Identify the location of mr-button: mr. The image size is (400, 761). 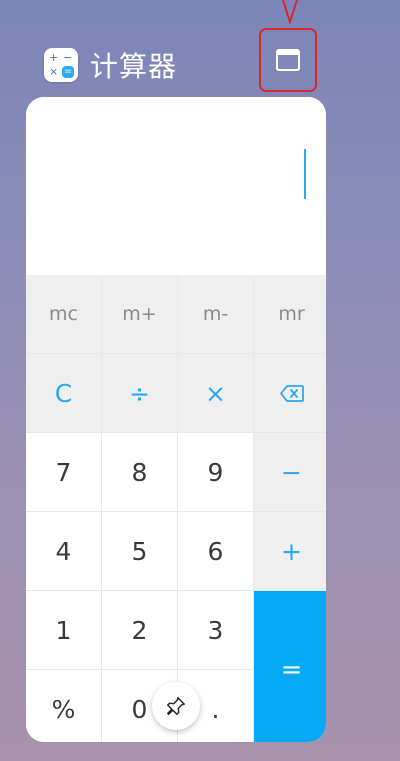
(290, 314).